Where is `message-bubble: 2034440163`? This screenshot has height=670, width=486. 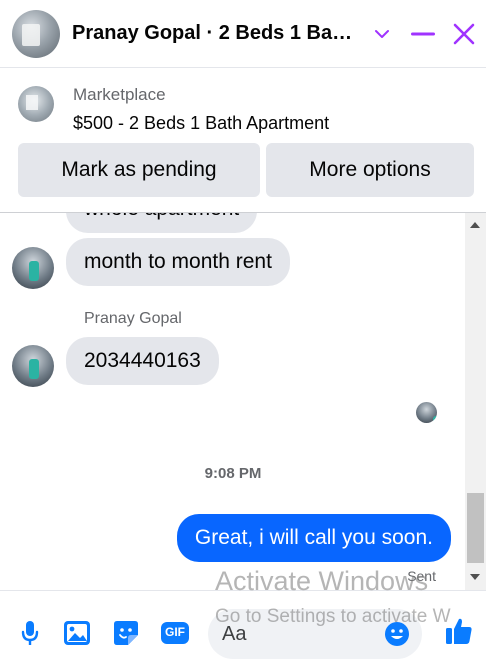
message-bubble: 2034440163 is located at coordinates (142, 361).